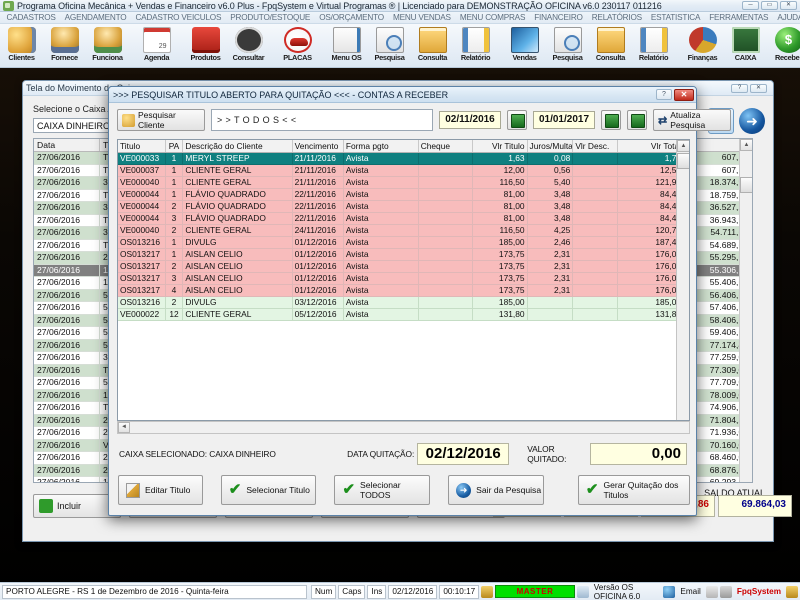 Image resolution: width=800 pixels, height=600 pixels. Describe the element at coordinates (683, 161) in the screenshot. I see `titulos-scroll-thumb` at that location.